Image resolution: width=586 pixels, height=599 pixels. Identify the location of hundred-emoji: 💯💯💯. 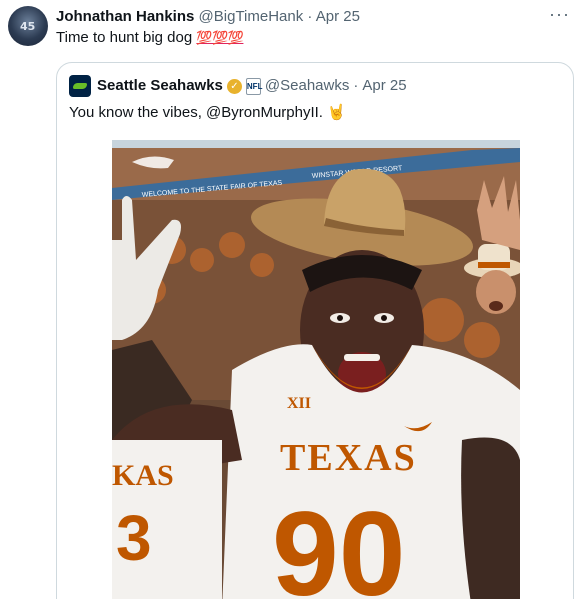
(220, 37).